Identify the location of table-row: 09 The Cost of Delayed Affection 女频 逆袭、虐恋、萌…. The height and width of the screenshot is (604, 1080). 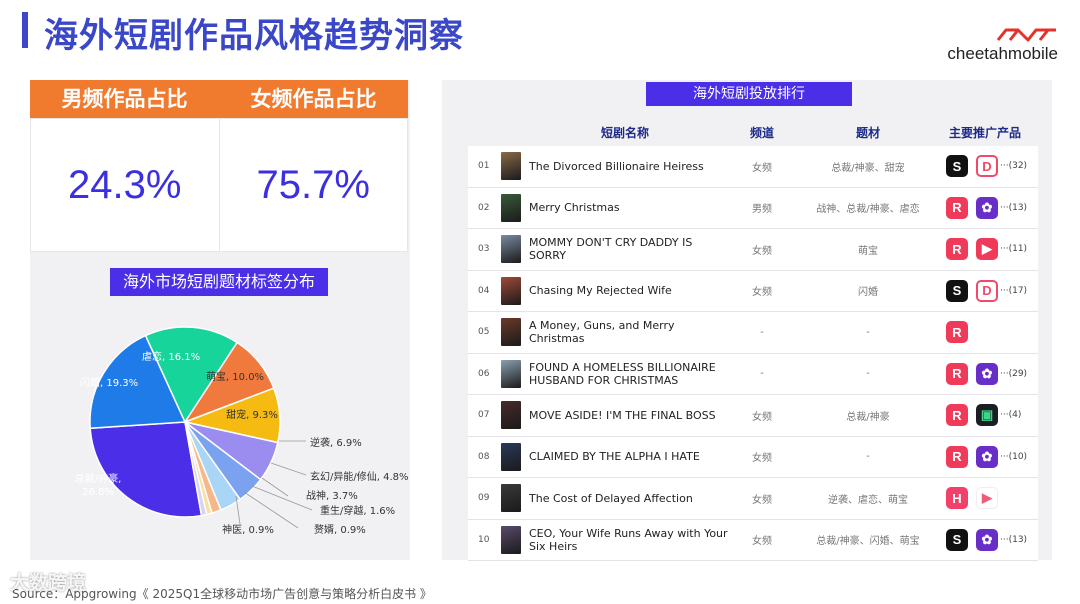
(753, 499).